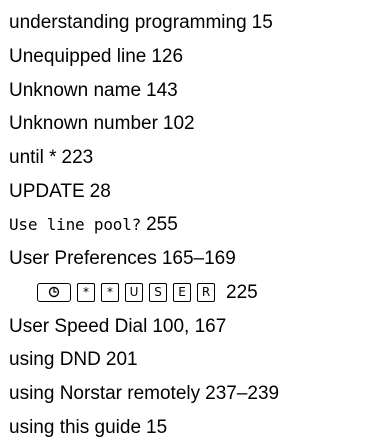 The height and width of the screenshot is (444, 392). I want to click on index-entry: Use line pool? 255, so click(200, 225).